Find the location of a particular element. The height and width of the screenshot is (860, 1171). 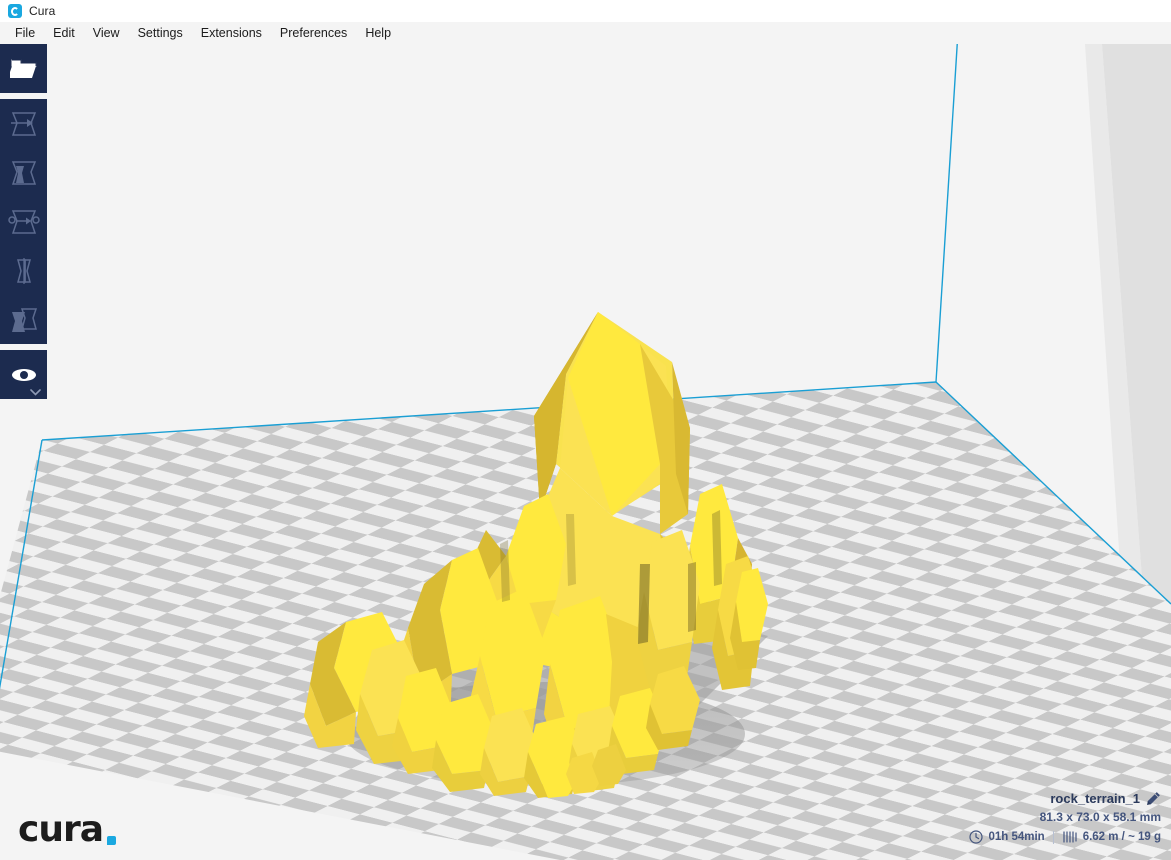

cura-watermark-dot is located at coordinates (112, 840).